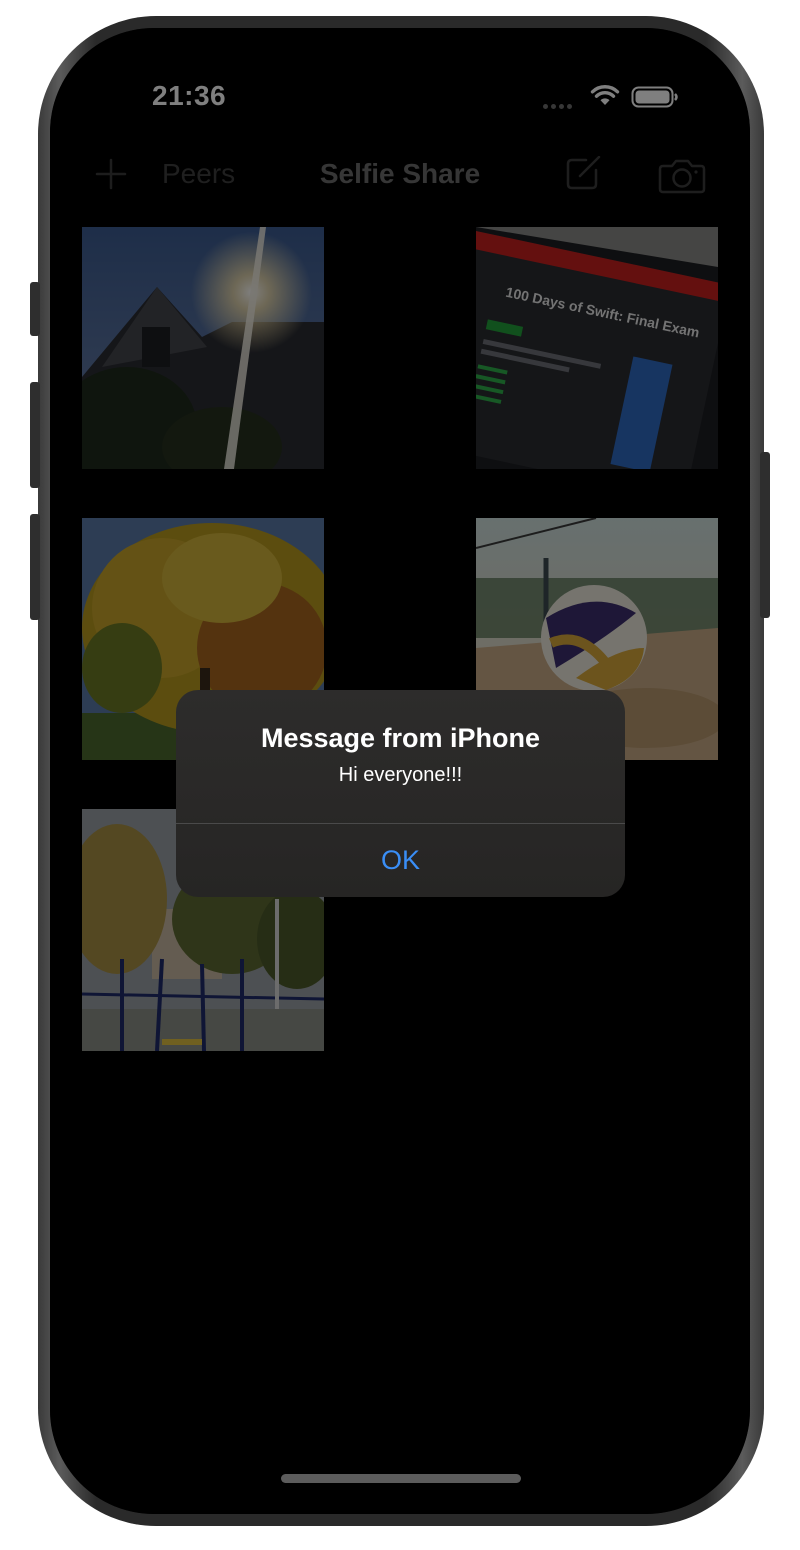 The height and width of the screenshot is (1550, 800). Describe the element at coordinates (765, 535) in the screenshot. I see `side-power-button` at that location.